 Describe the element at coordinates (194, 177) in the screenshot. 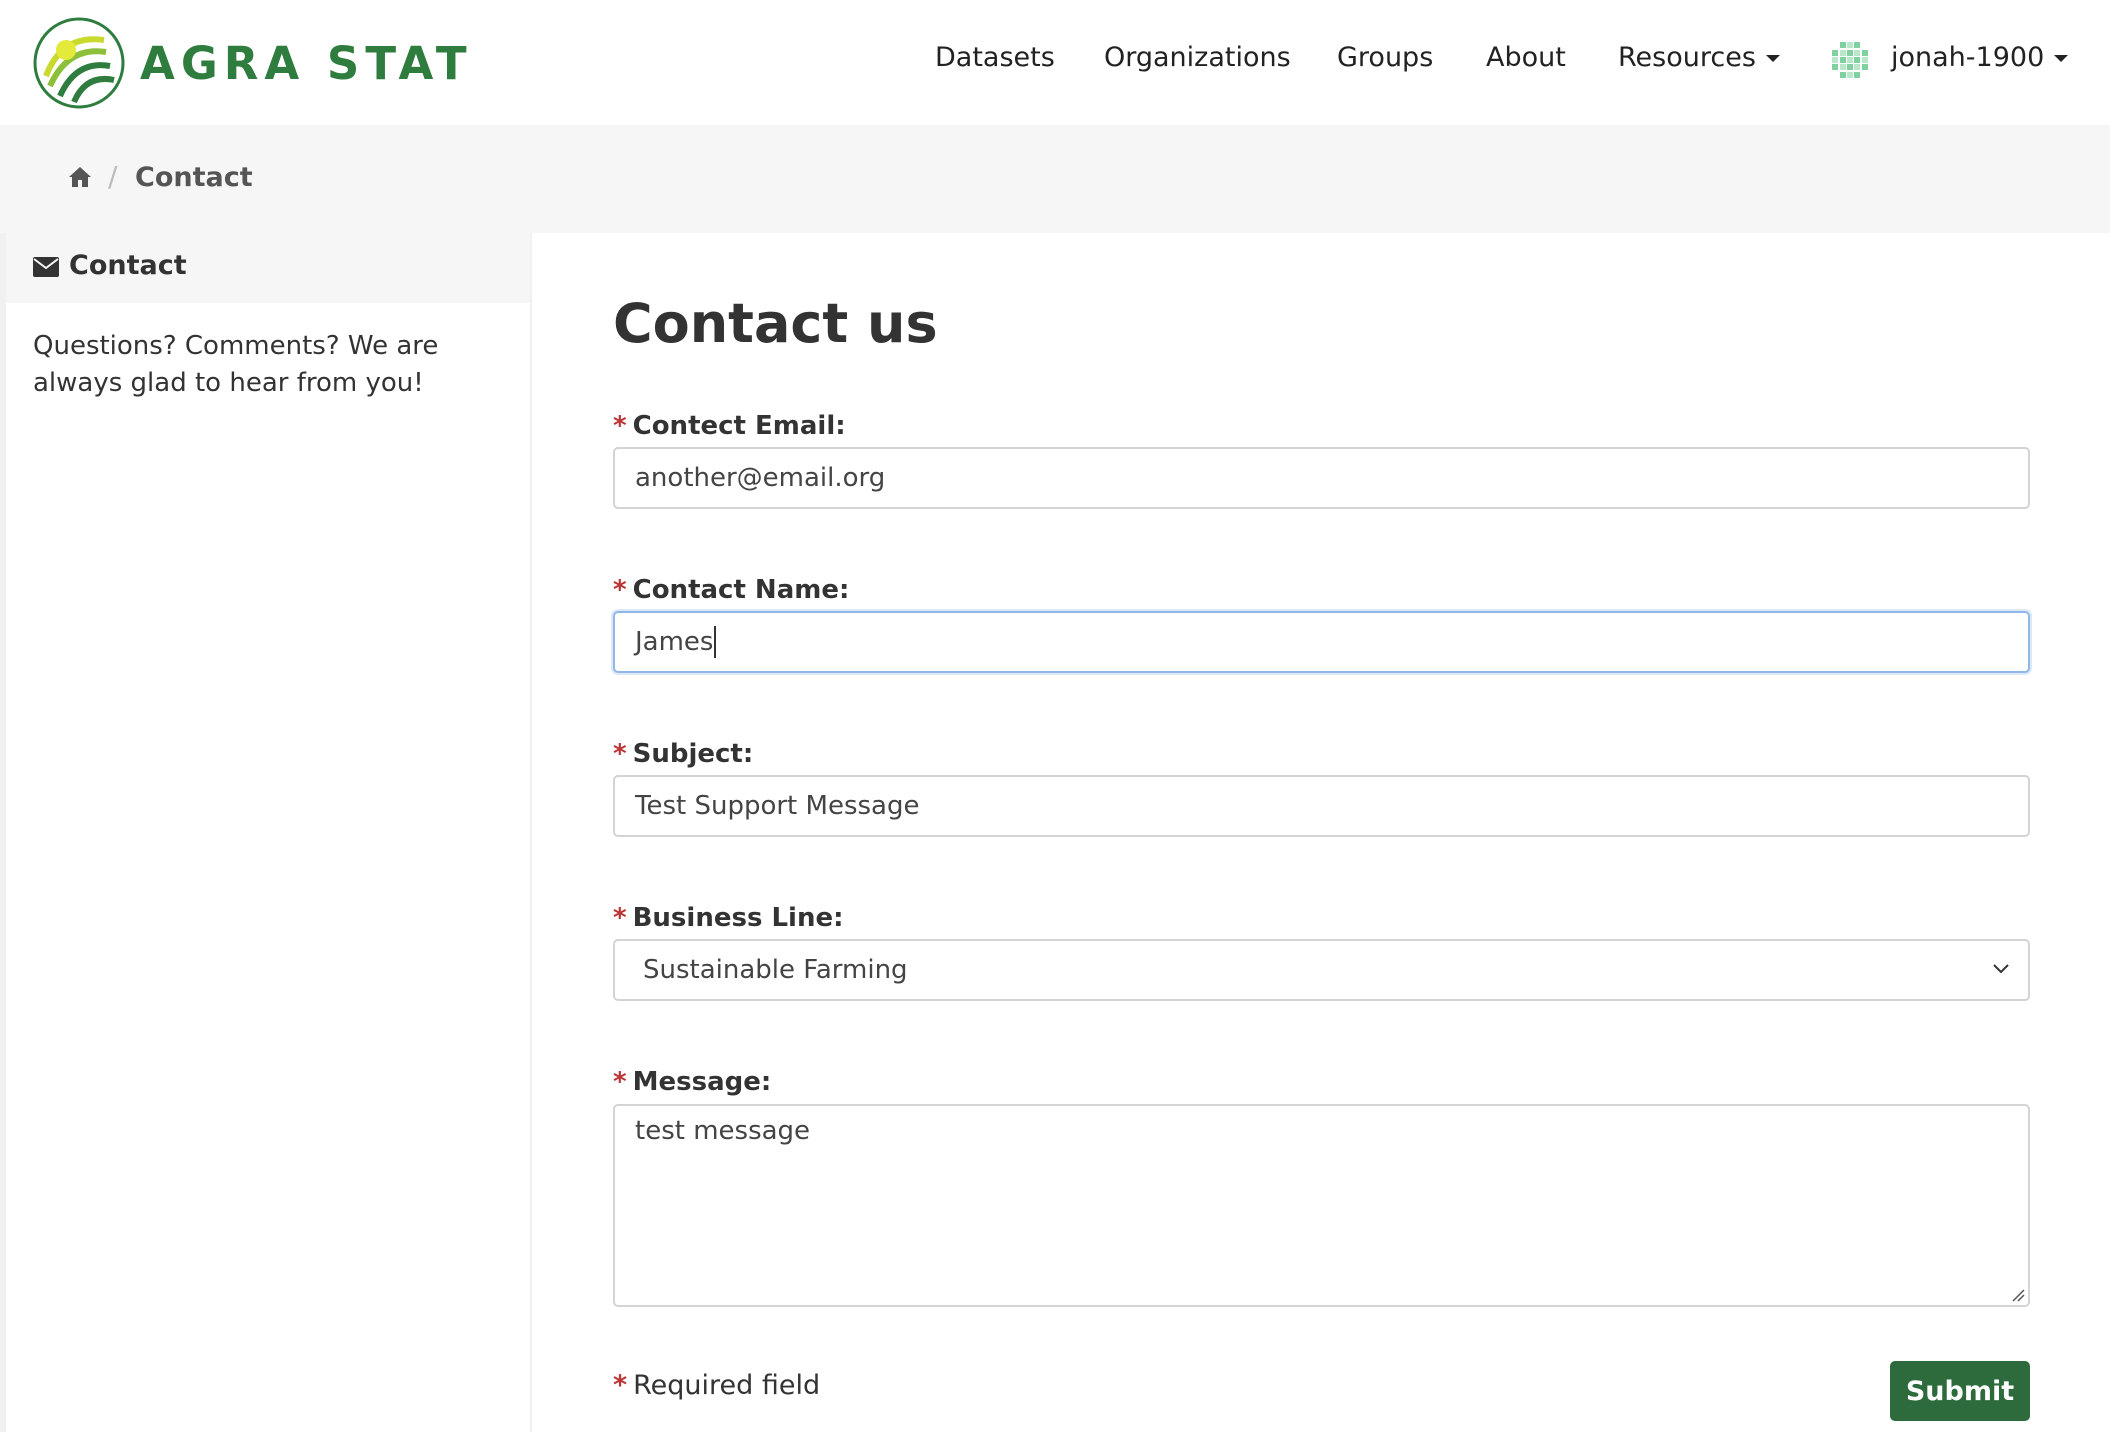

I see `breadcrumb-current: Contact` at that location.